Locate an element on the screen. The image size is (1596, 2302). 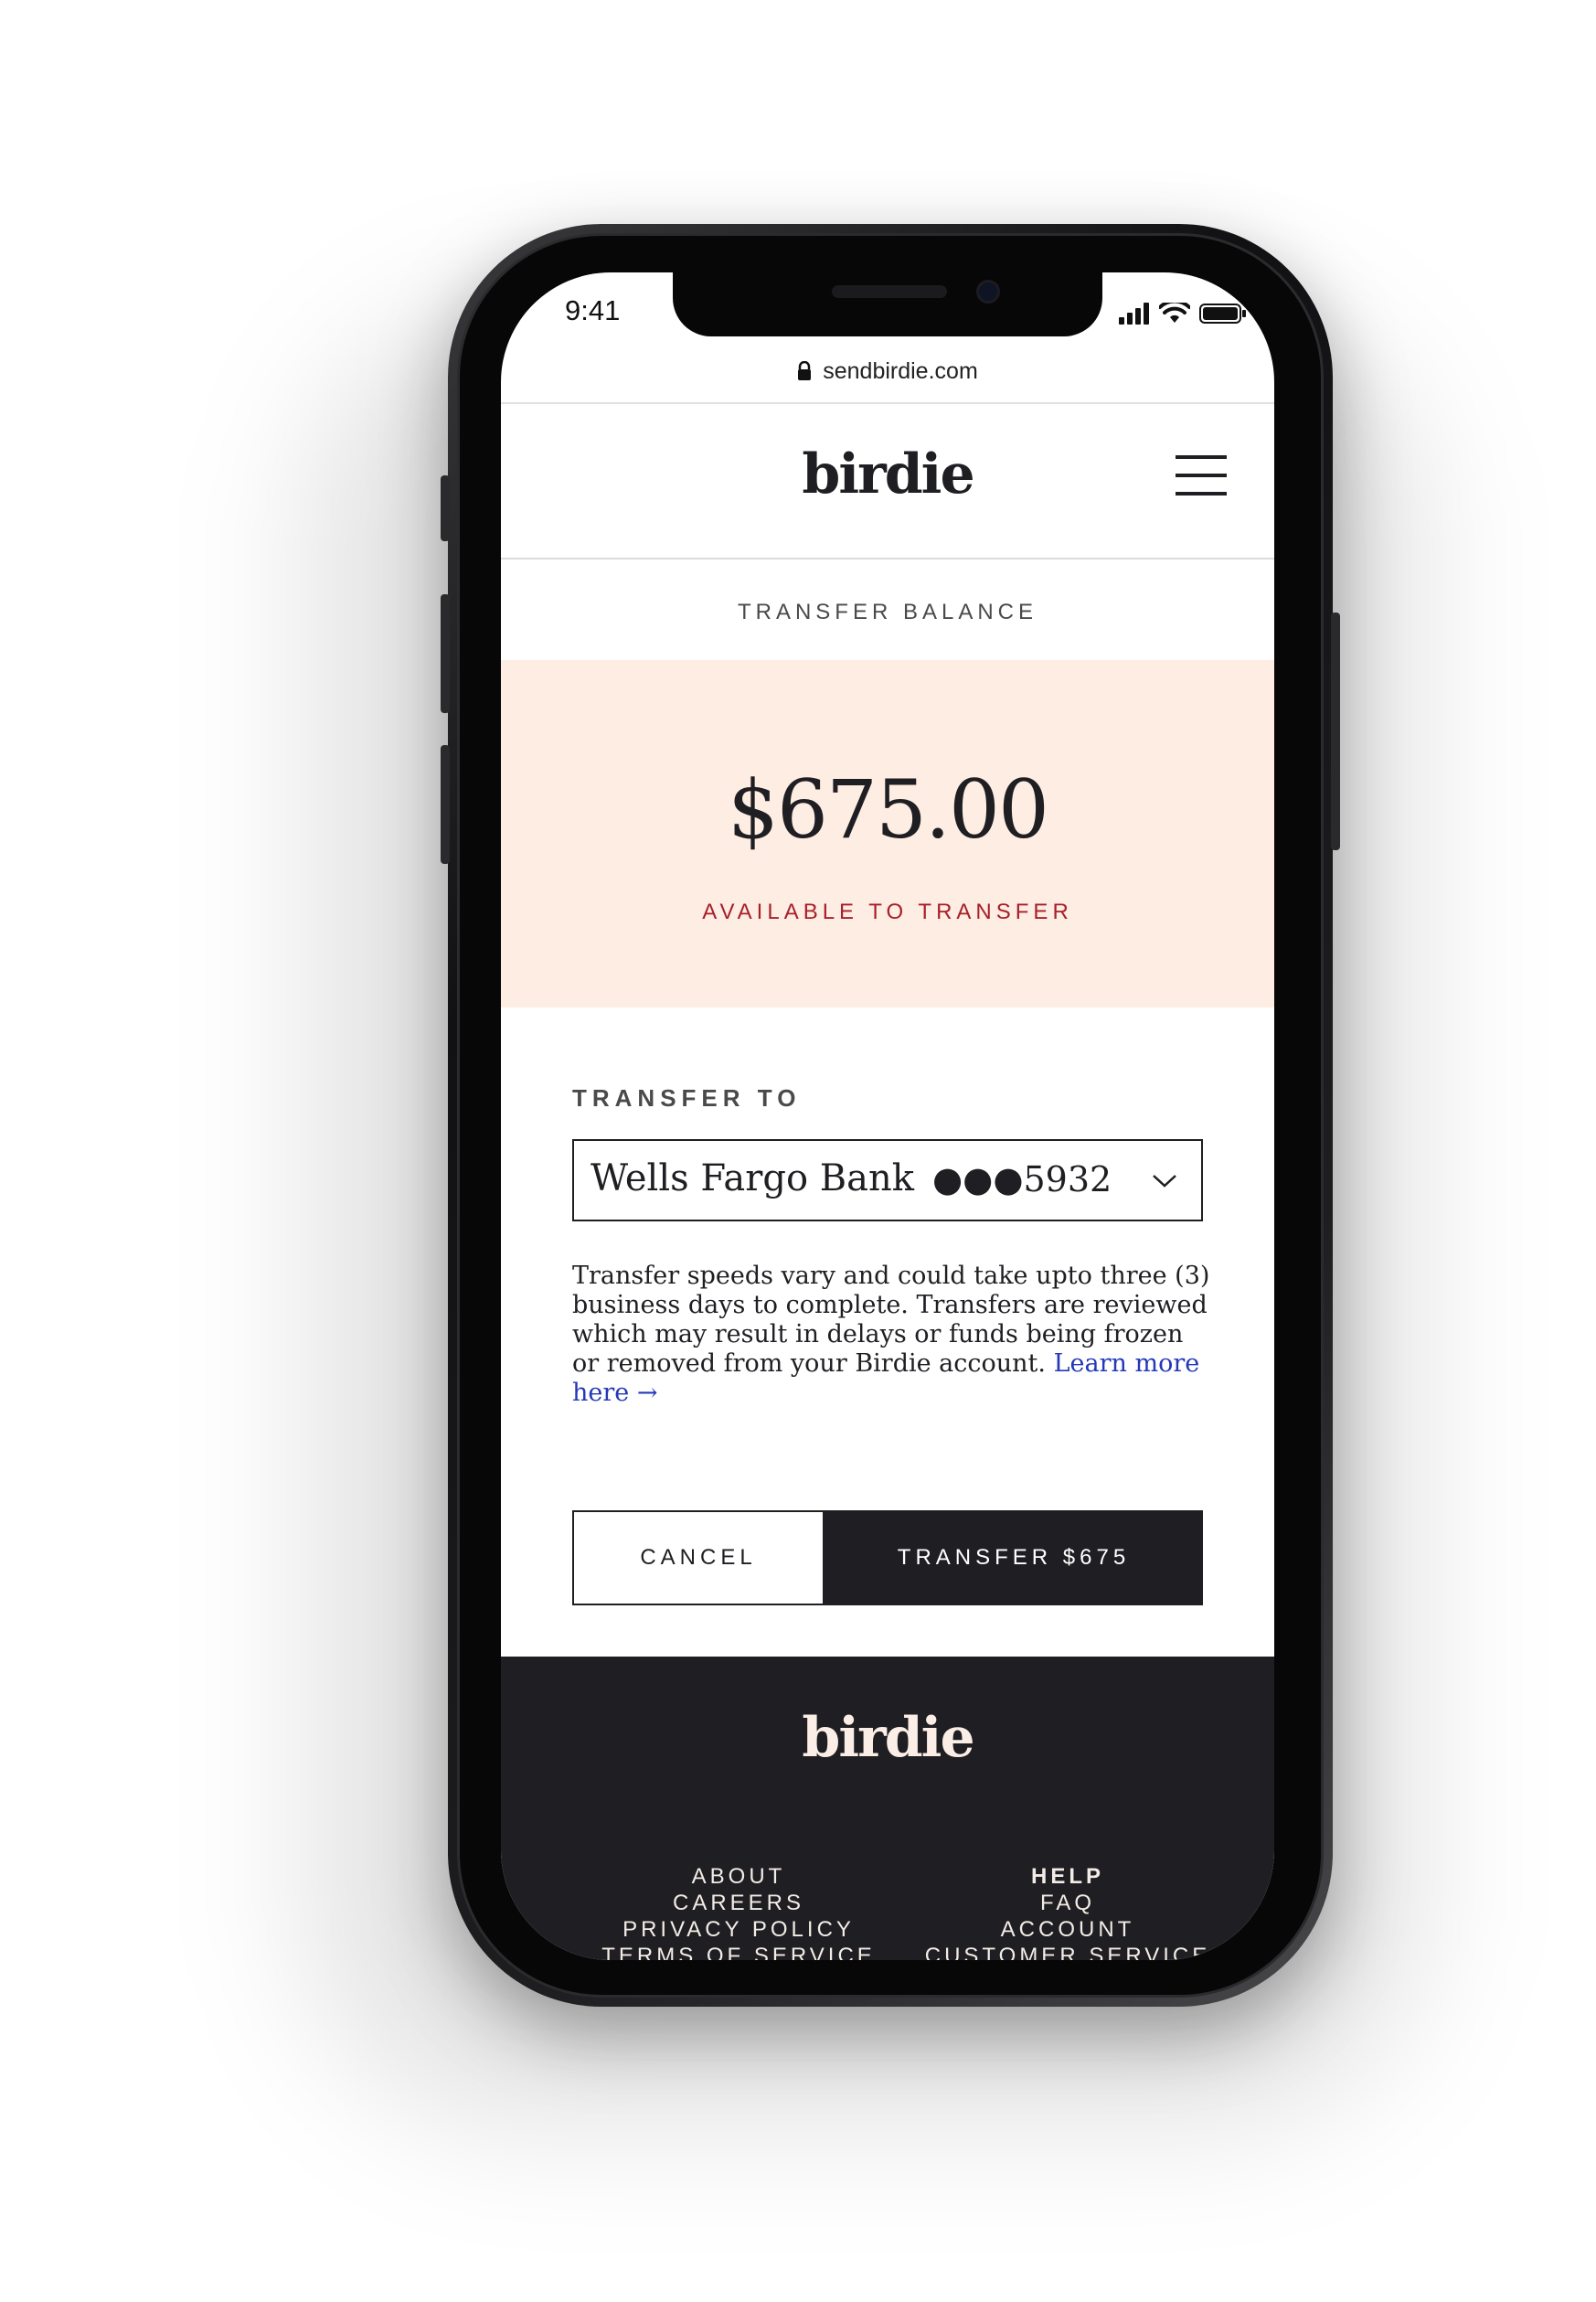
signal-icon is located at coordinates (1134, 314).